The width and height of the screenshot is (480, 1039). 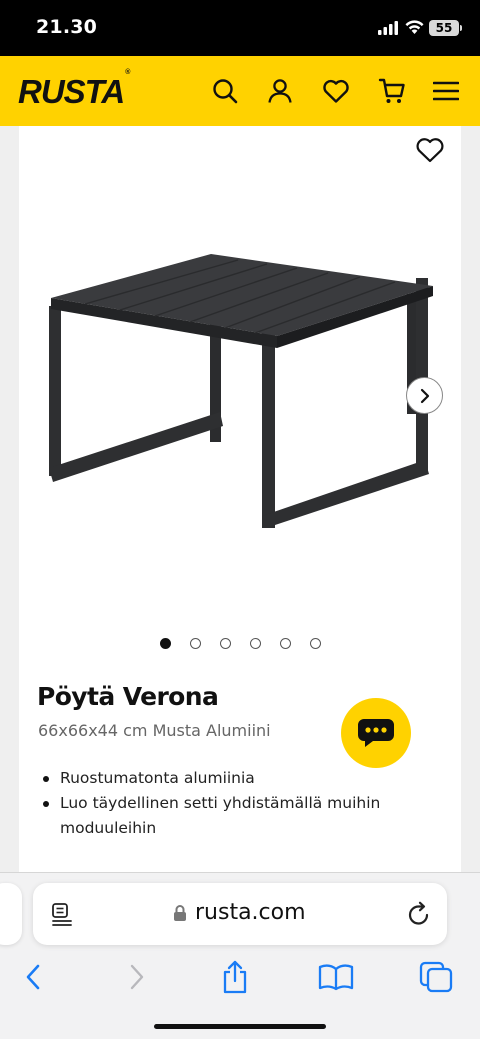 I want to click on chat-button, so click(x=376, y=733).